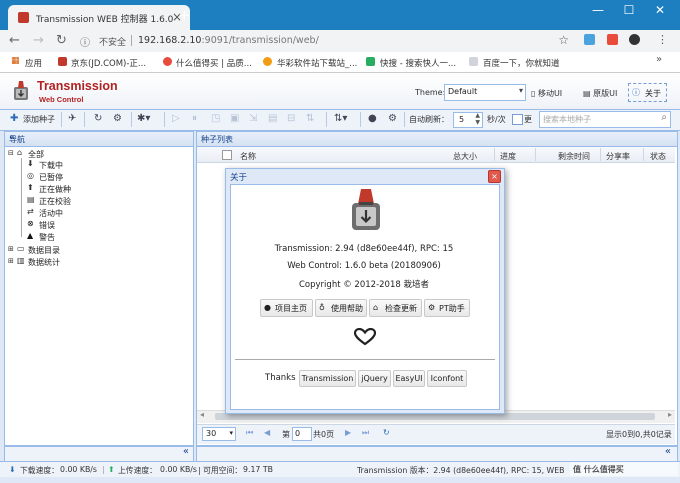 The width and height of the screenshot is (680, 483). Describe the element at coordinates (291, 308) in the screenshot. I see `project-home-label: 项目主页` at that location.